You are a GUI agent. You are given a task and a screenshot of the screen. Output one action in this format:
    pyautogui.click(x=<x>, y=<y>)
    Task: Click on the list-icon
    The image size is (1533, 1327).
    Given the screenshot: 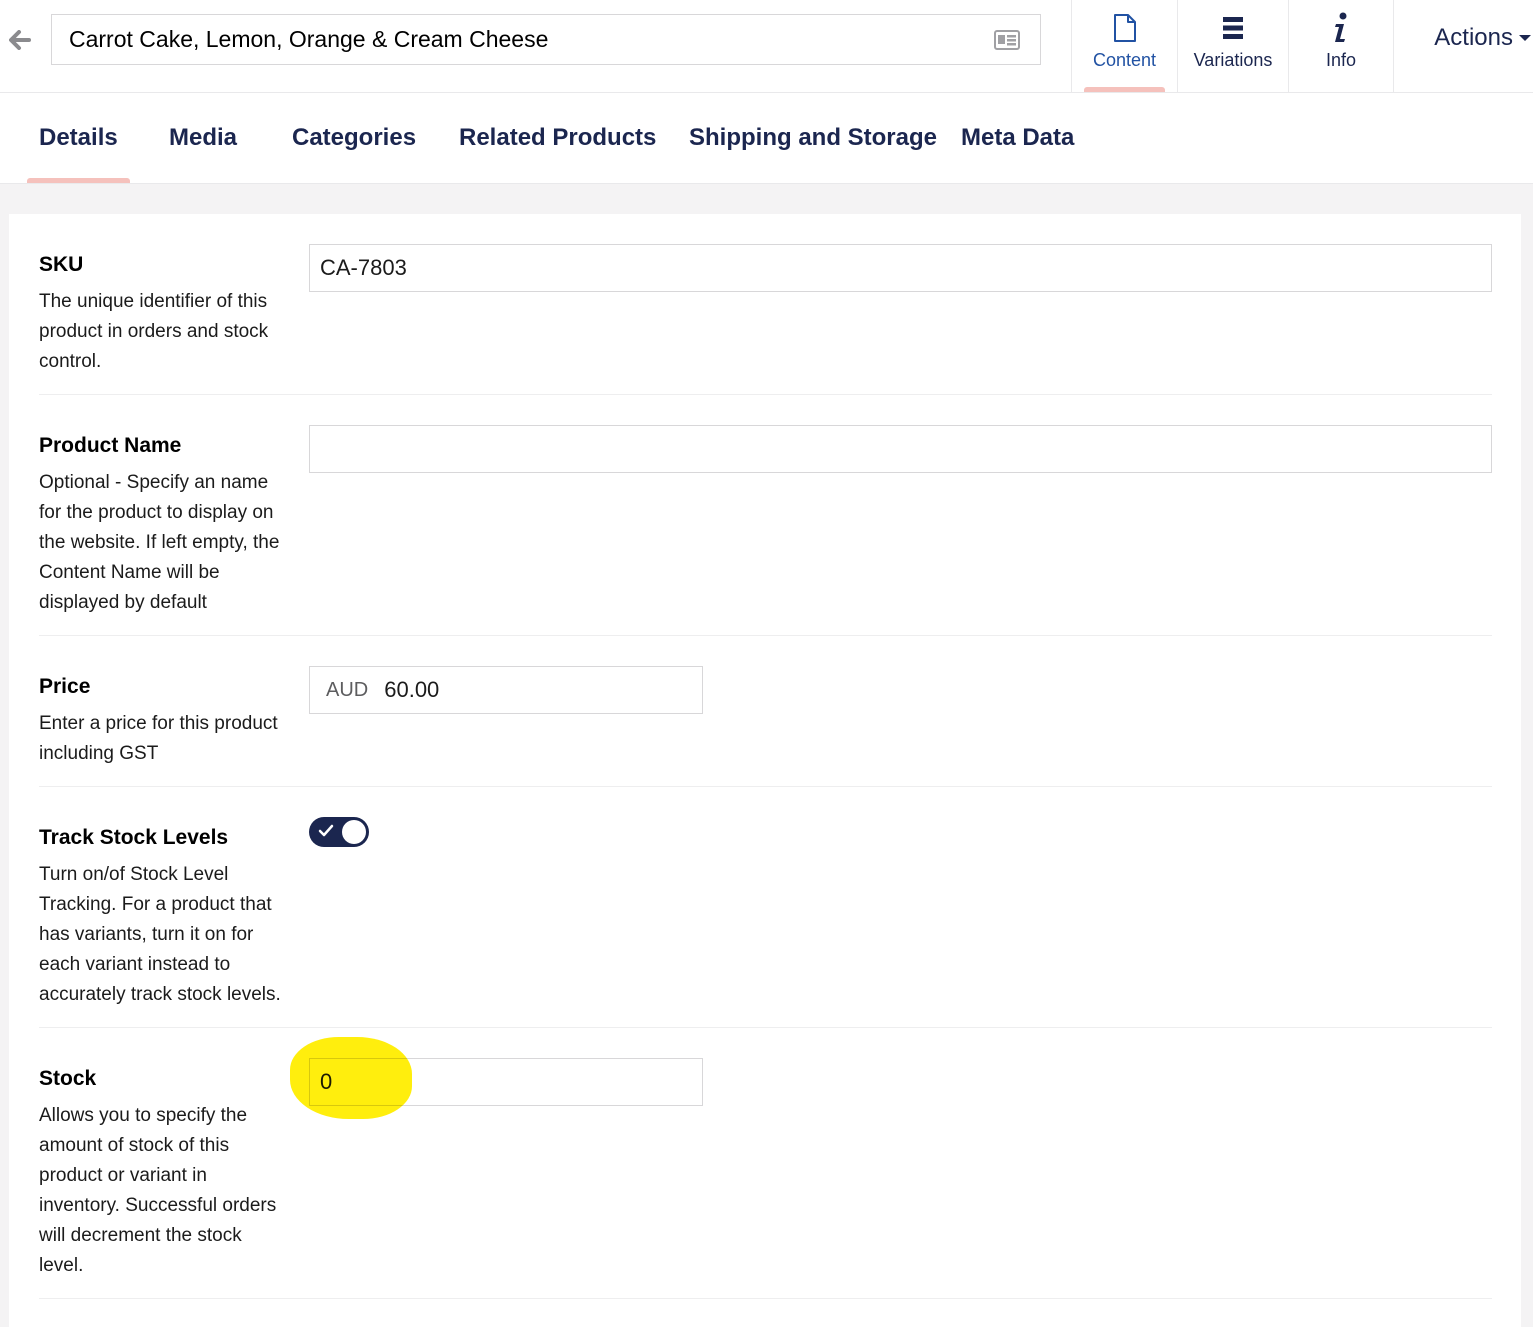 What is the action you would take?
    pyautogui.click(x=1233, y=28)
    